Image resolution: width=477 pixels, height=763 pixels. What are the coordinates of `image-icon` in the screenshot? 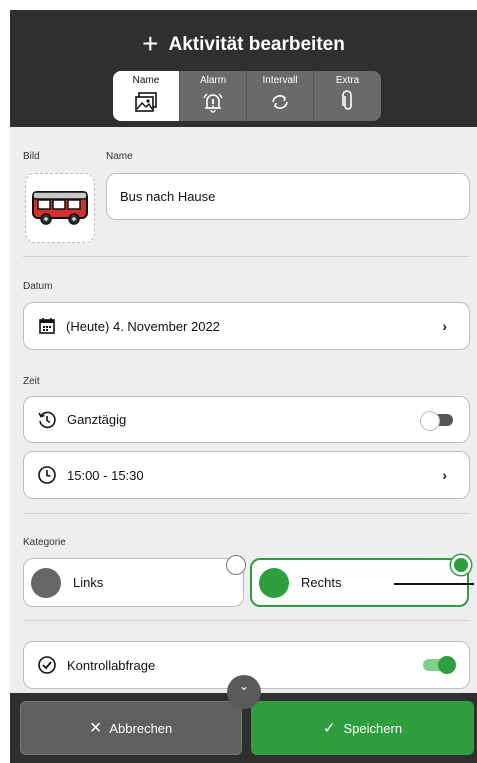 It's located at (146, 102).